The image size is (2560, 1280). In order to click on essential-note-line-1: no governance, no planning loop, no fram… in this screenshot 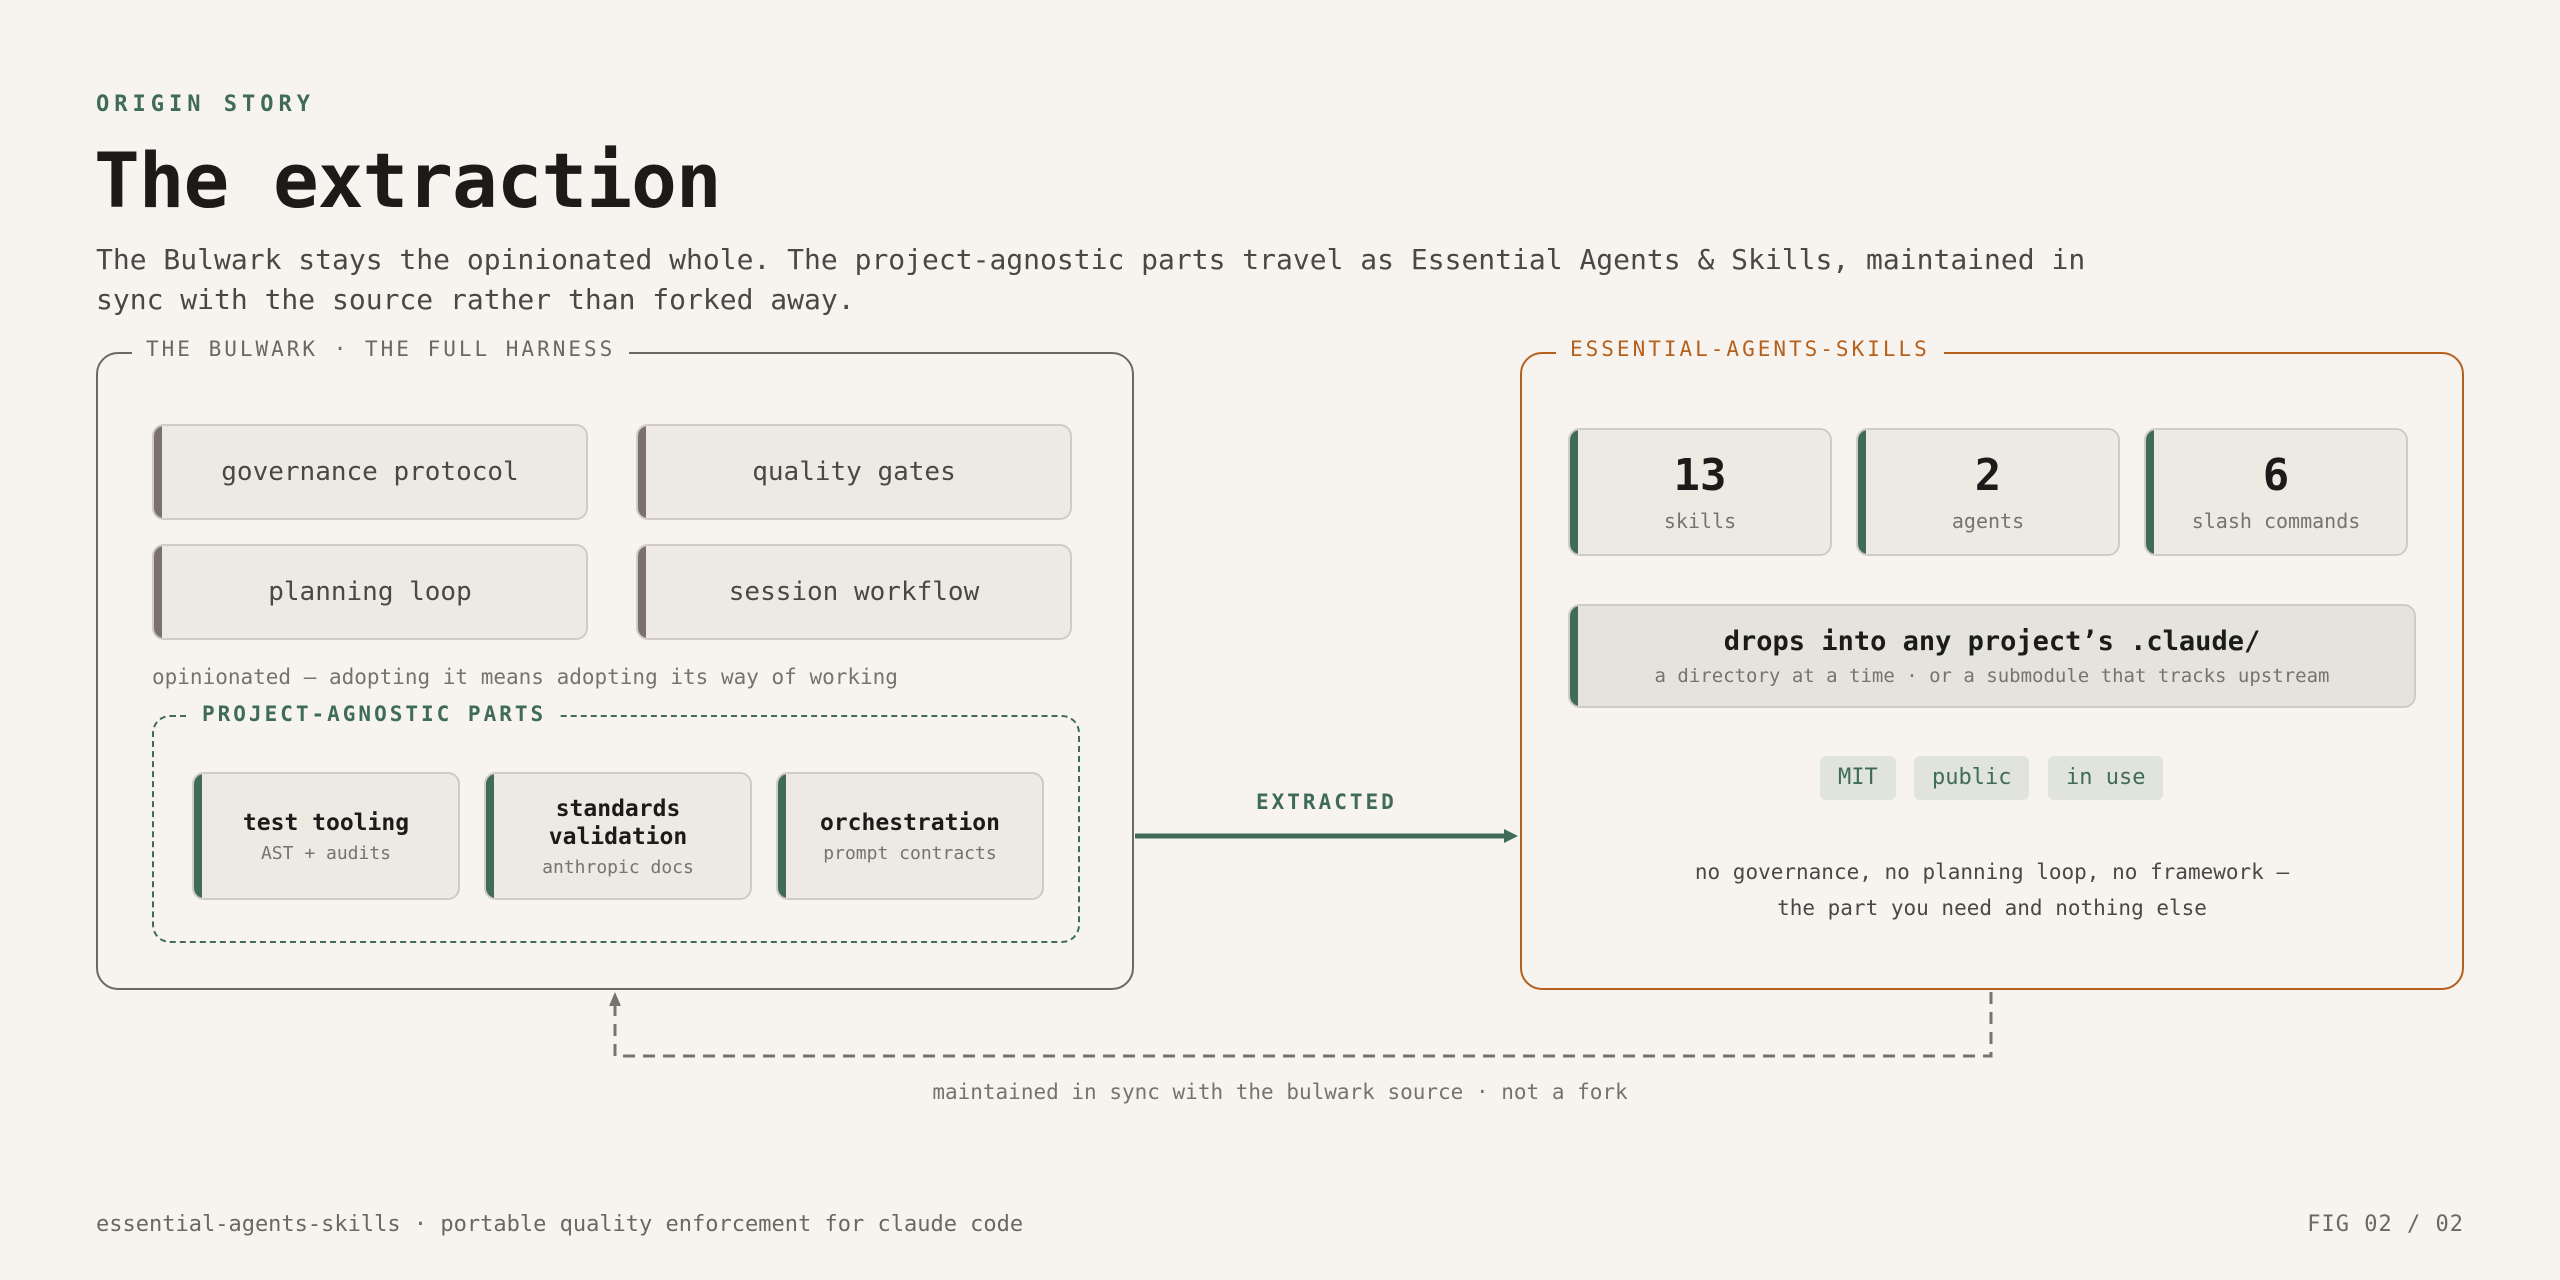, I will do `click(1992, 872)`.